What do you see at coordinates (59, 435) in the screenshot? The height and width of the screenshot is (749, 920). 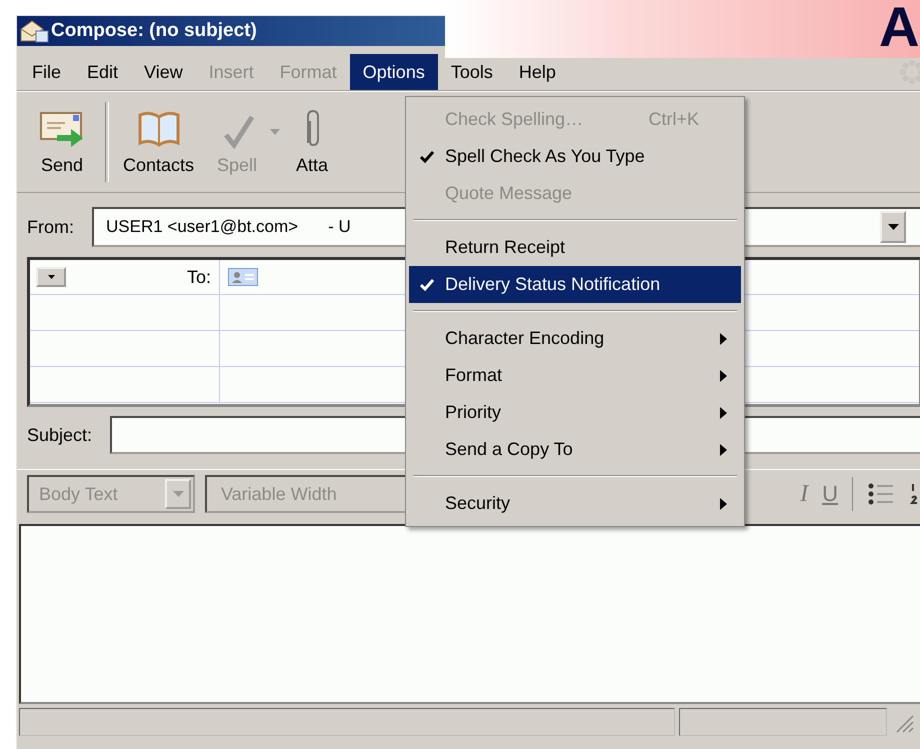 I see `subject-label: Subject:` at bounding box center [59, 435].